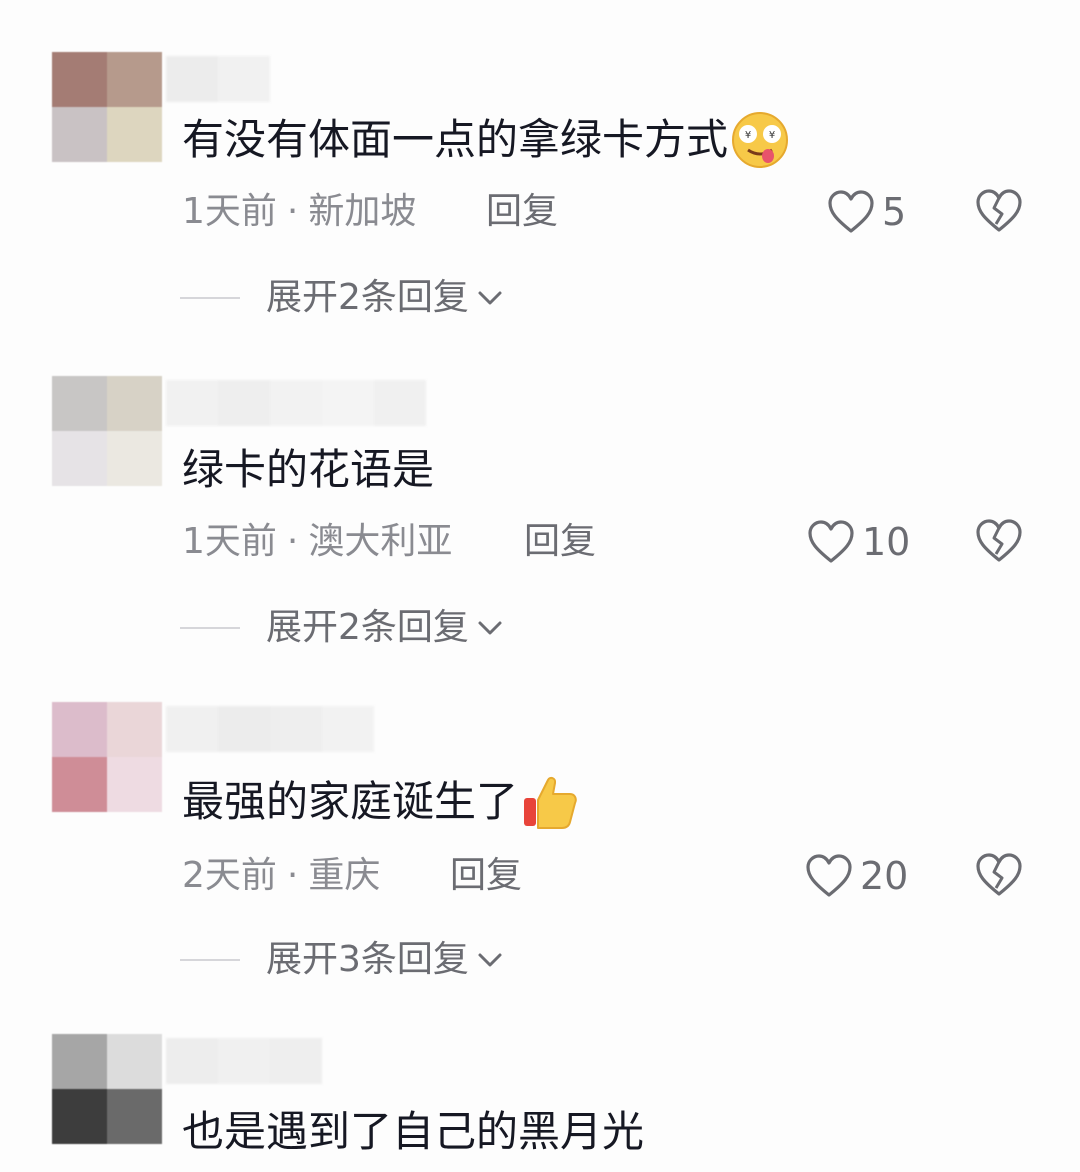 This screenshot has width=1080, height=1172. What do you see at coordinates (350, 801) in the screenshot?
I see `comment-text-content: 最强的家庭诞生了` at bounding box center [350, 801].